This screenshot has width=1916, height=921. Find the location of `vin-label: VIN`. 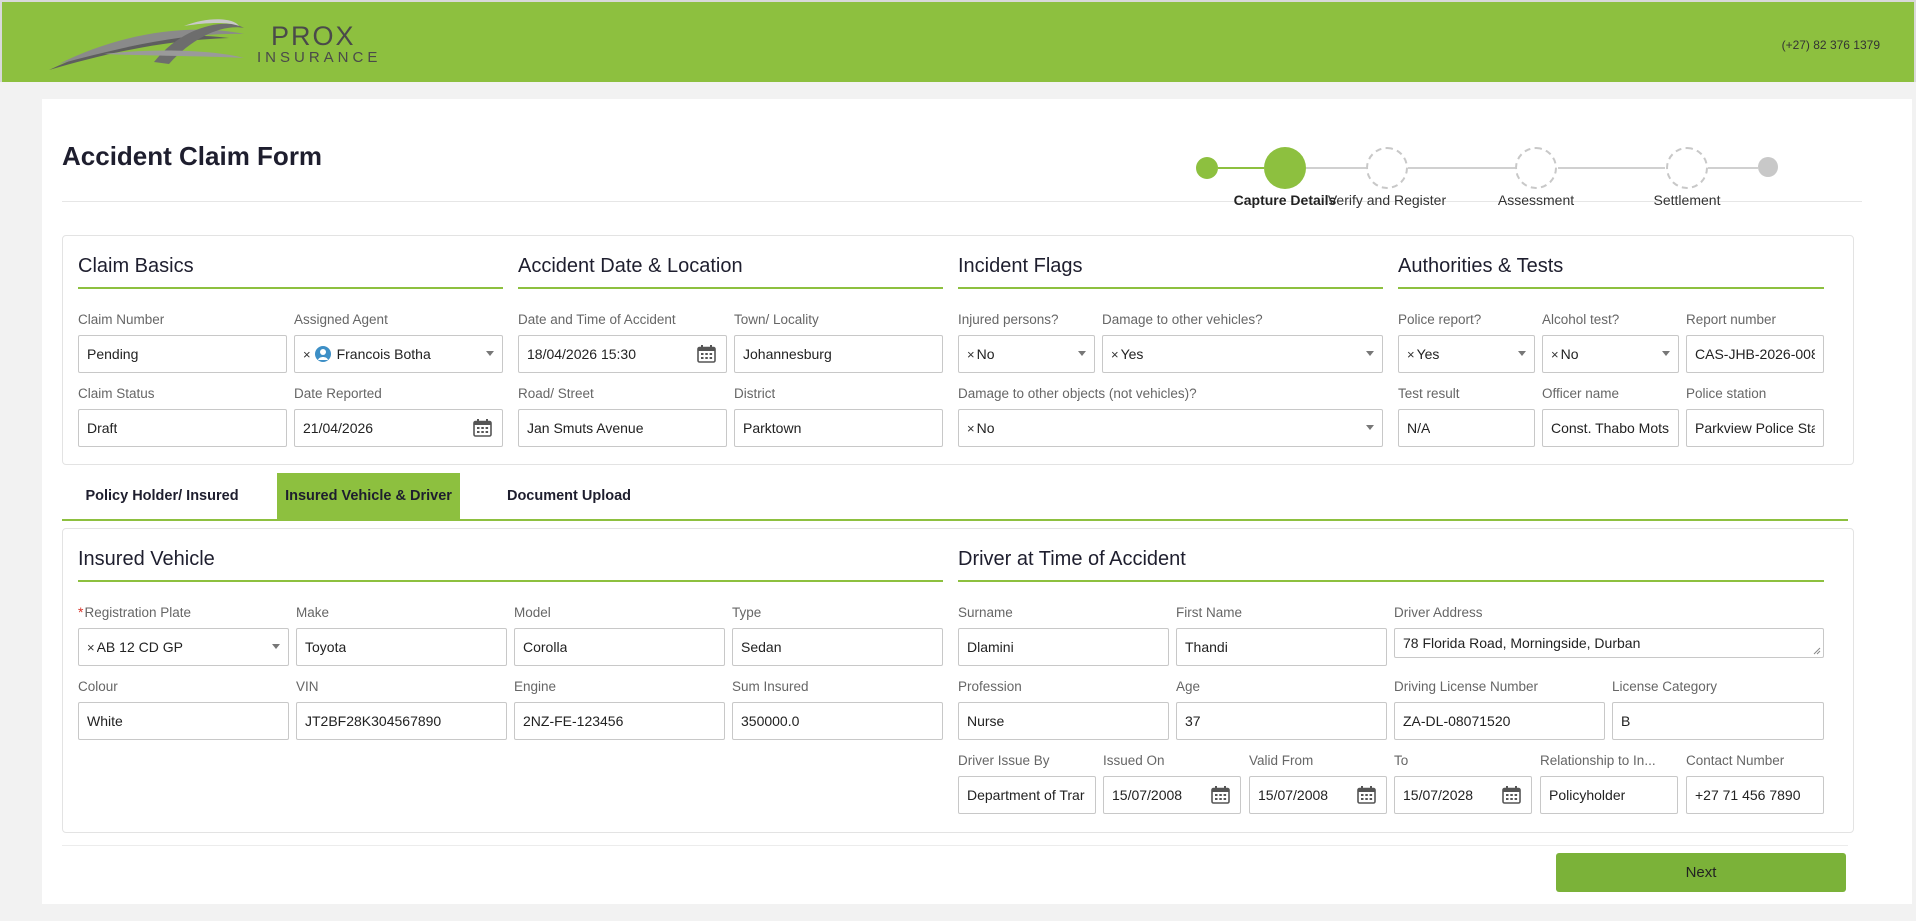

vin-label: VIN is located at coordinates (307, 686).